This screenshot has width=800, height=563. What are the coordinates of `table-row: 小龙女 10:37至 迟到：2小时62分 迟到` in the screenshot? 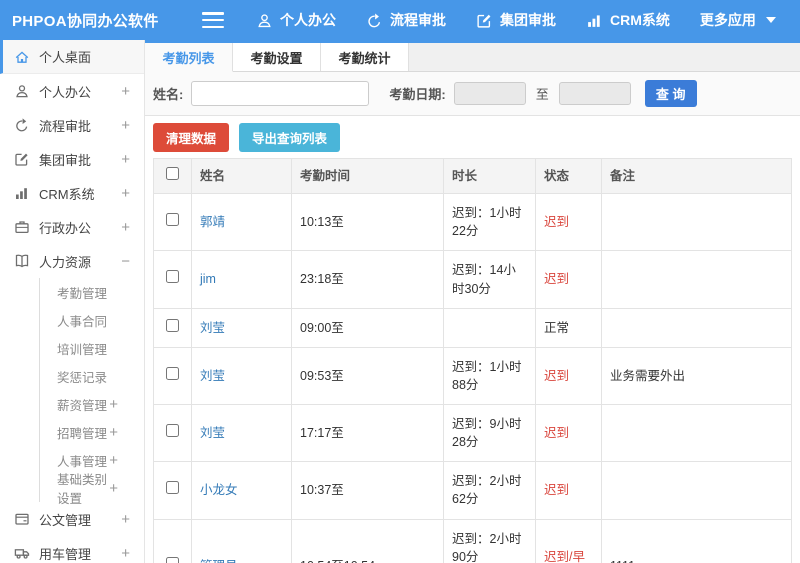 It's located at (472, 490).